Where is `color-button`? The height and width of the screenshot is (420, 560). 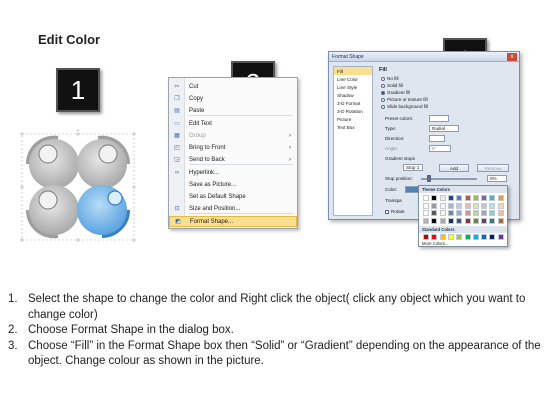 color-button is located at coordinates (412, 189).